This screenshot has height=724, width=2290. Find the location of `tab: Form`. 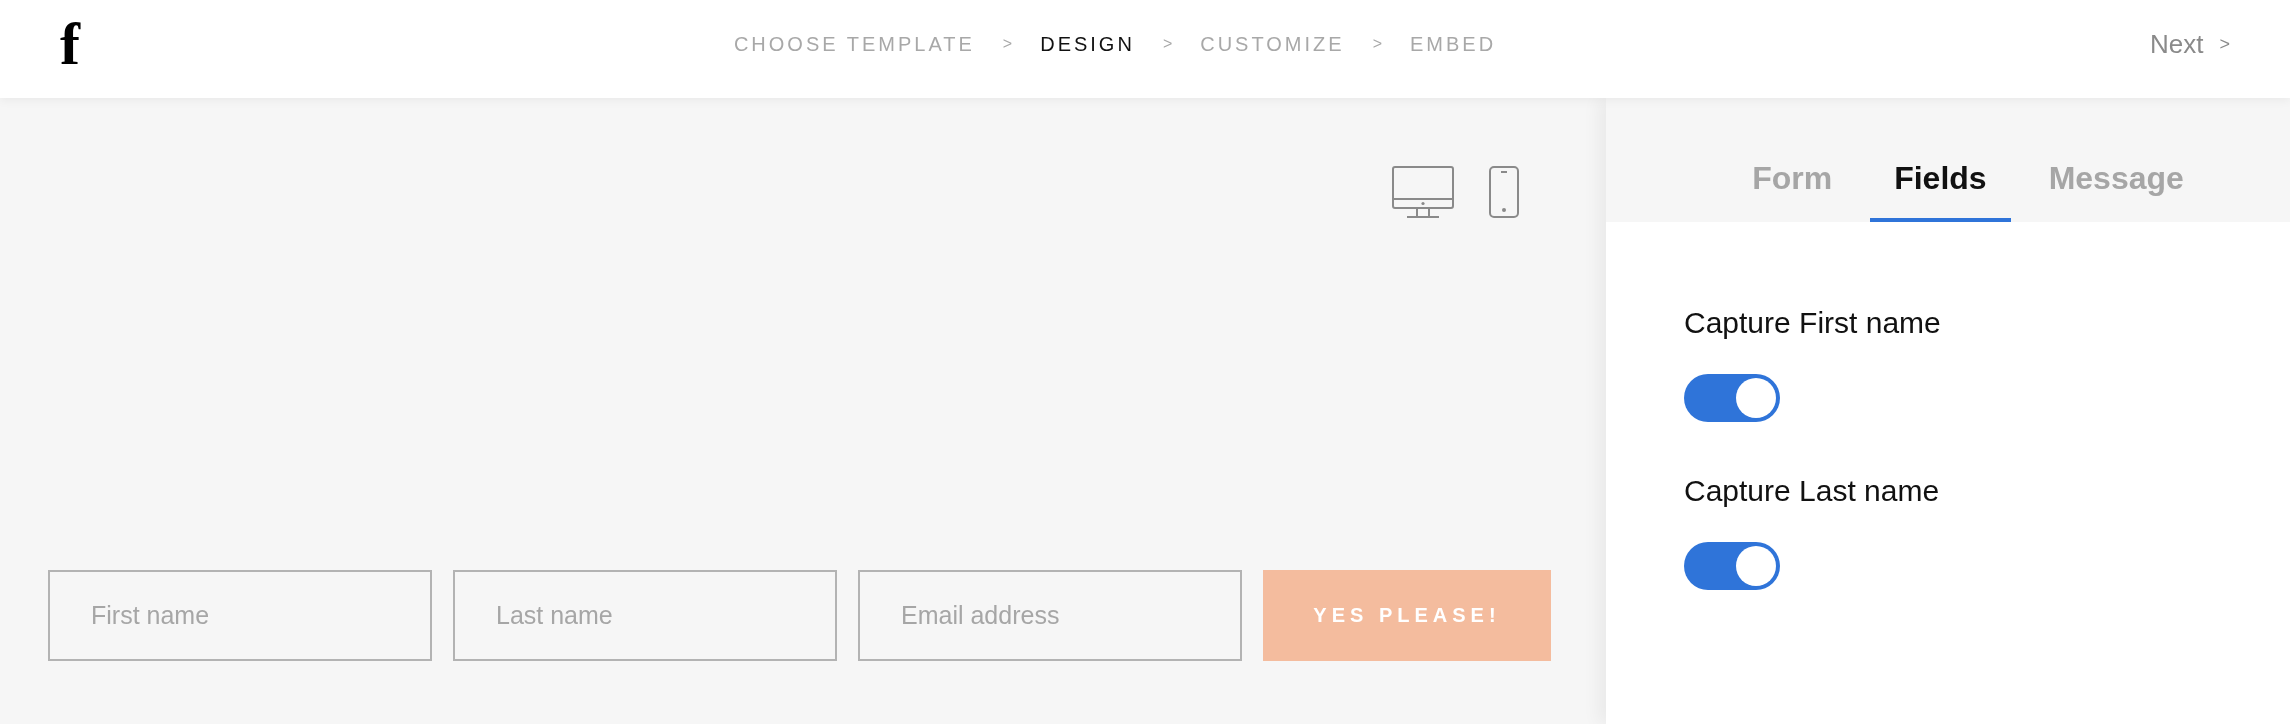

tab: Form is located at coordinates (1792, 191).